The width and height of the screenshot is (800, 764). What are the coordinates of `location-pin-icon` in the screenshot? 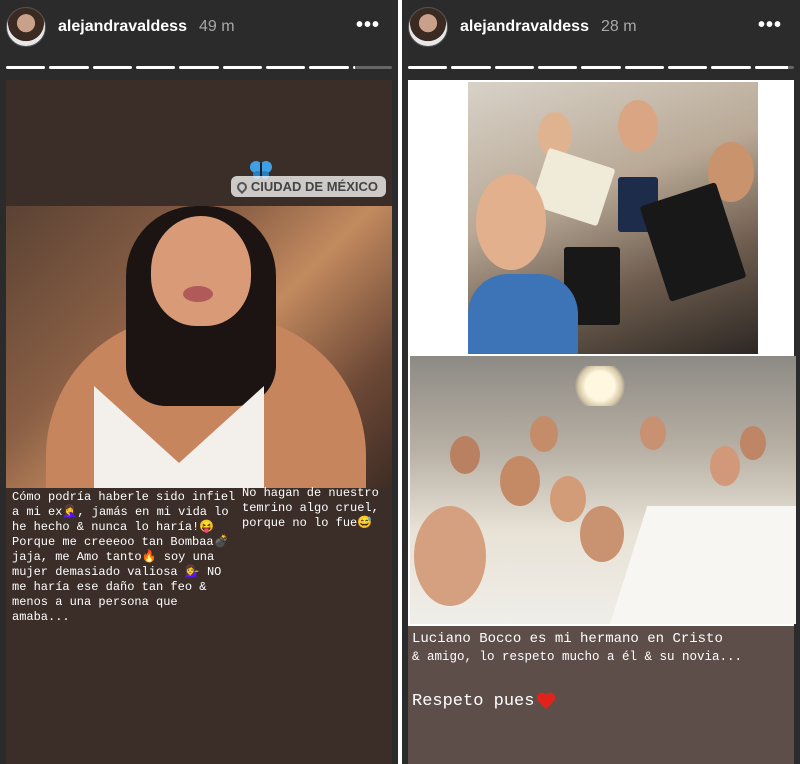 It's located at (241, 186).